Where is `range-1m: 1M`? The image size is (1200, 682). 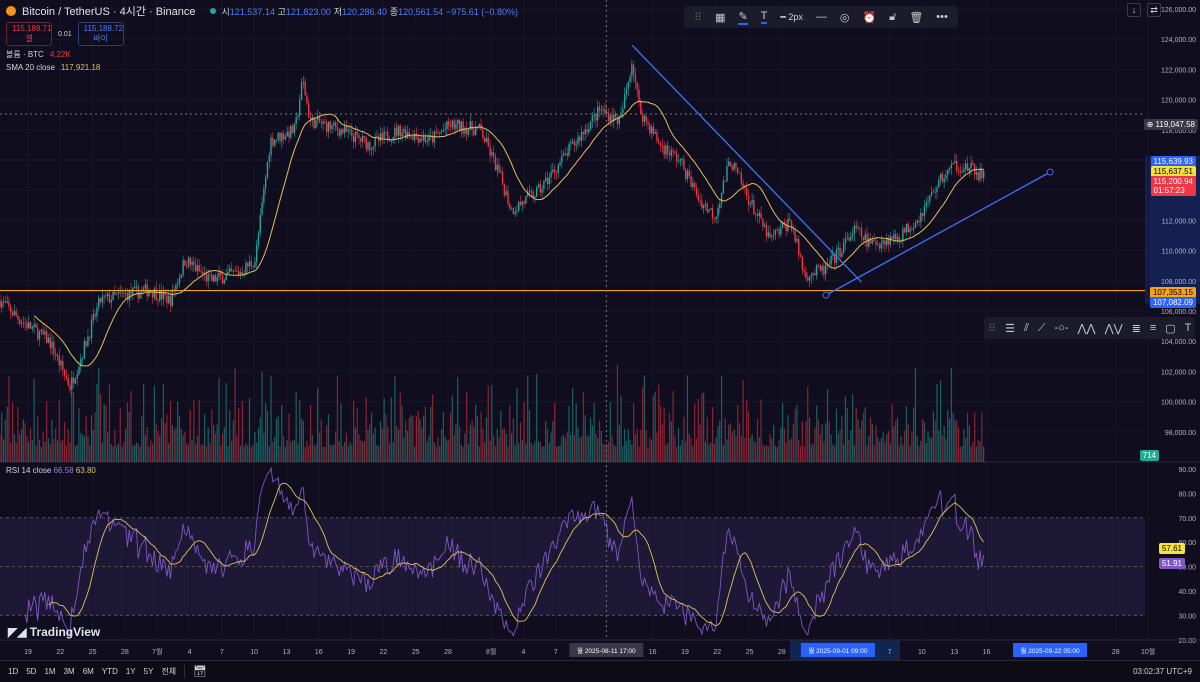
range-1m: 1M is located at coordinates (49, 671).